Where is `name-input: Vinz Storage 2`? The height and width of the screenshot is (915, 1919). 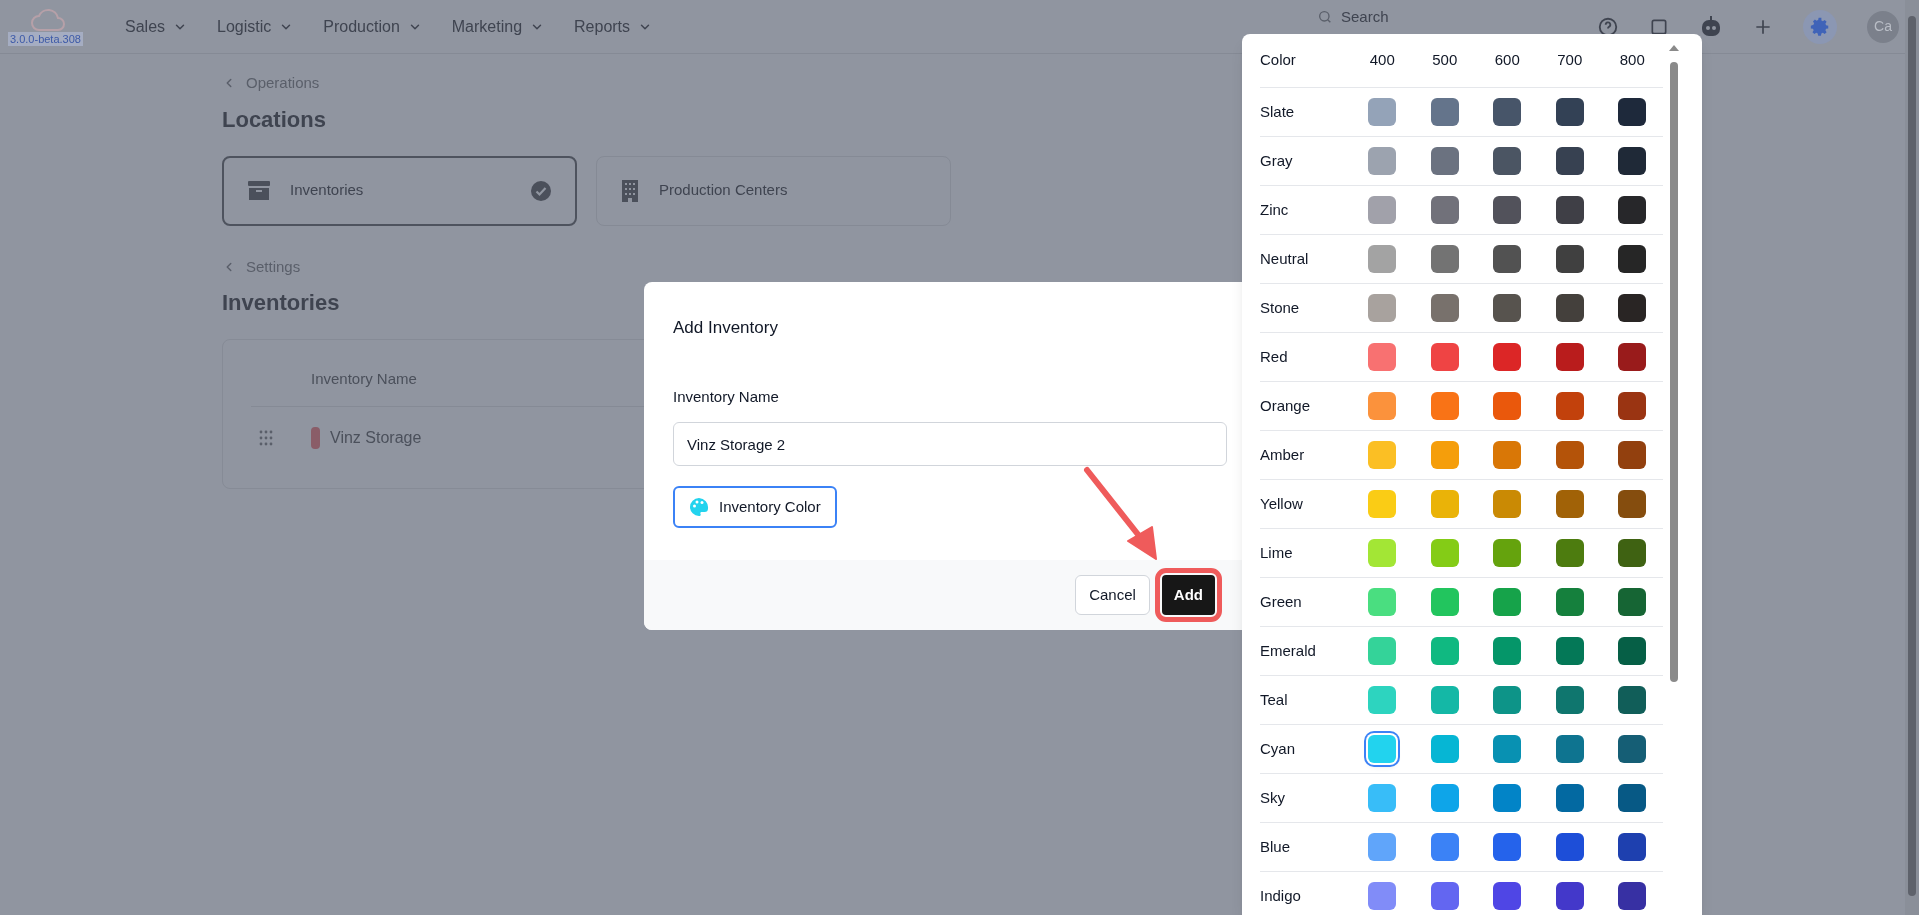 name-input: Vinz Storage 2 is located at coordinates (950, 444).